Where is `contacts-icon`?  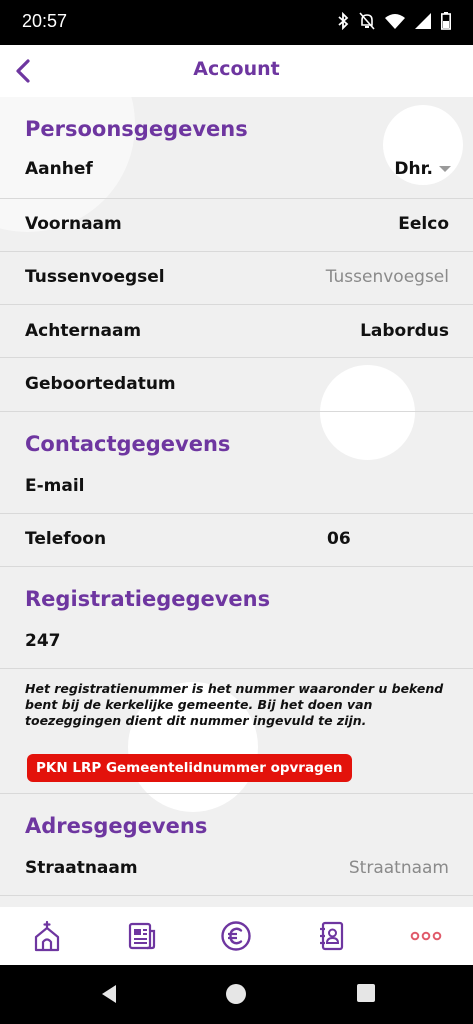
contacts-icon is located at coordinates (332, 936).